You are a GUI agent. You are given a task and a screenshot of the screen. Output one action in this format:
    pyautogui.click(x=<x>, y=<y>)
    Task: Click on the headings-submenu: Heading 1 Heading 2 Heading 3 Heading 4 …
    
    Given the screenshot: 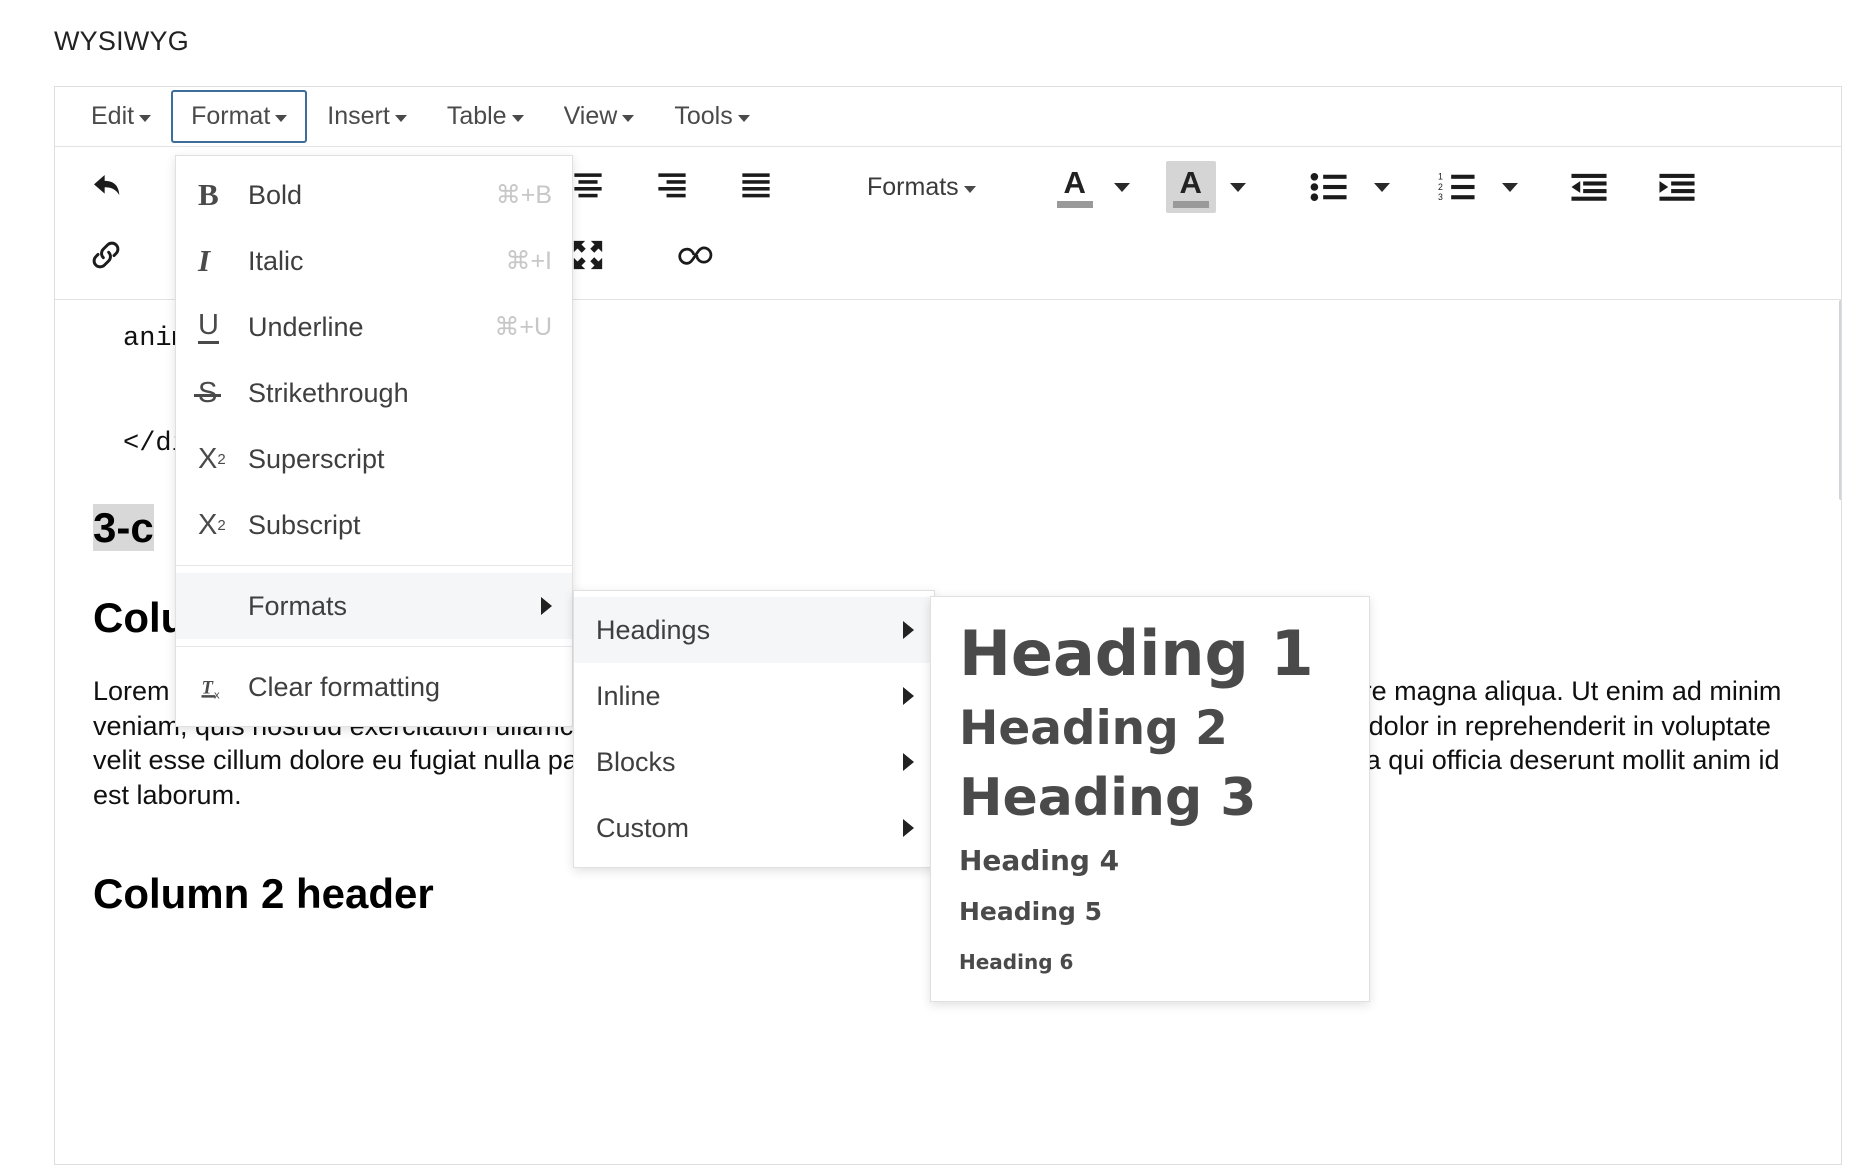 What is the action you would take?
    pyautogui.click(x=1150, y=799)
    